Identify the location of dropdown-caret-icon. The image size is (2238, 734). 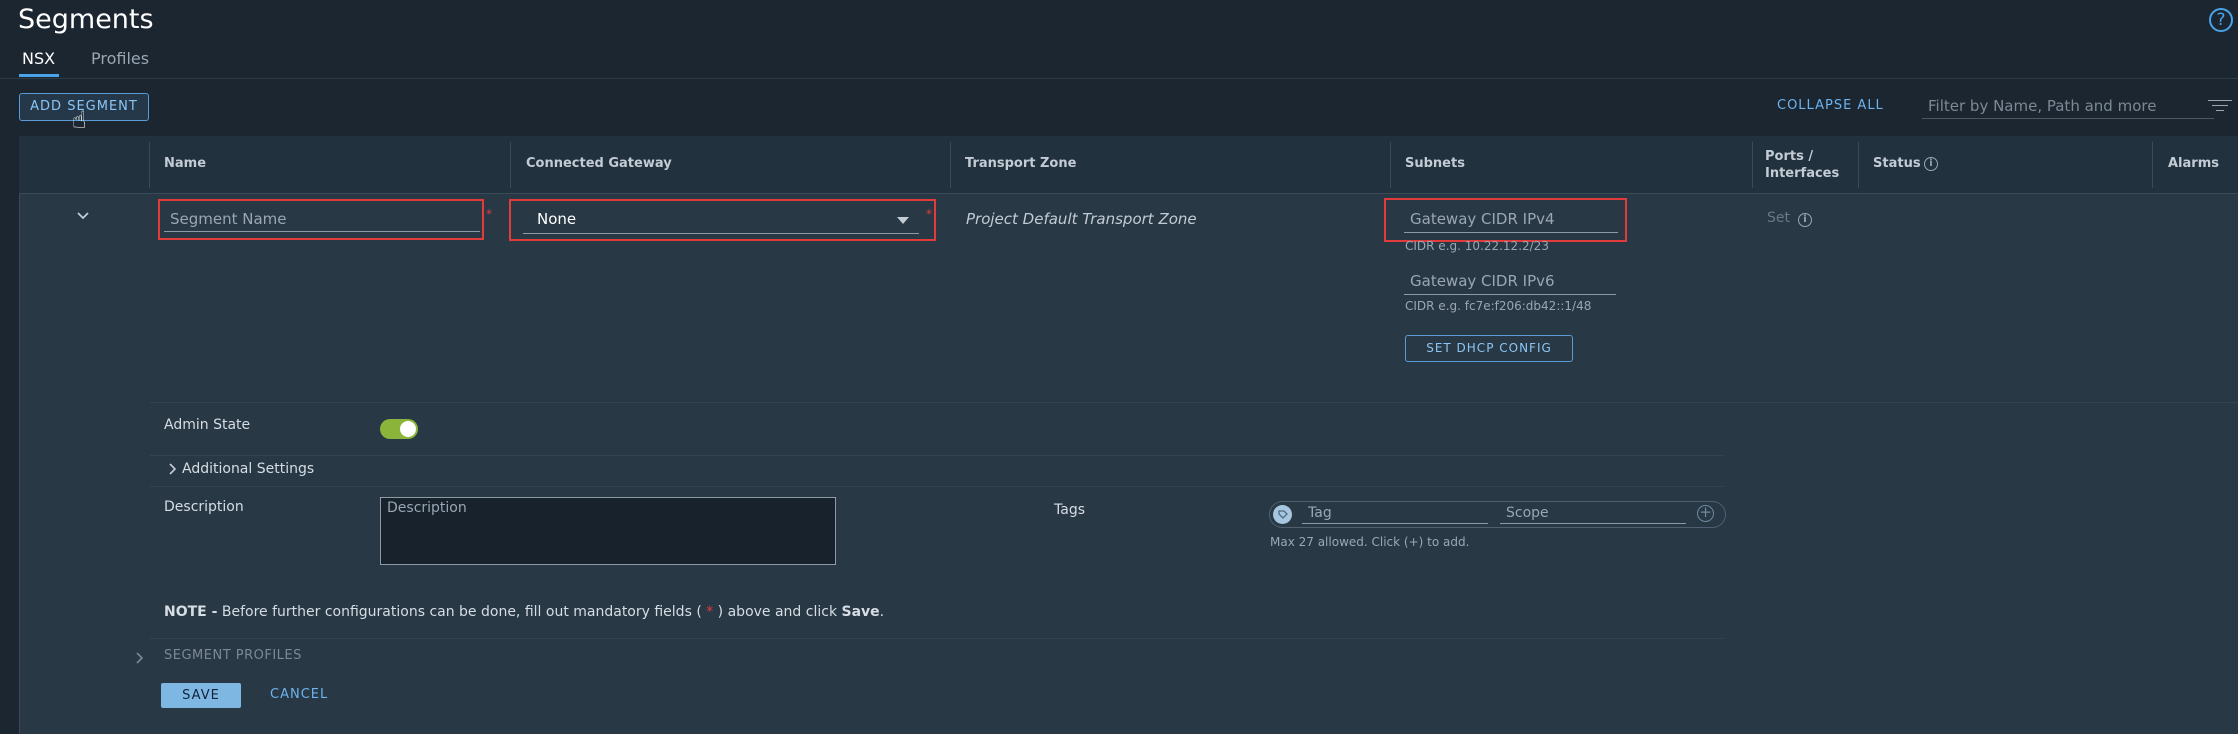
(903, 220).